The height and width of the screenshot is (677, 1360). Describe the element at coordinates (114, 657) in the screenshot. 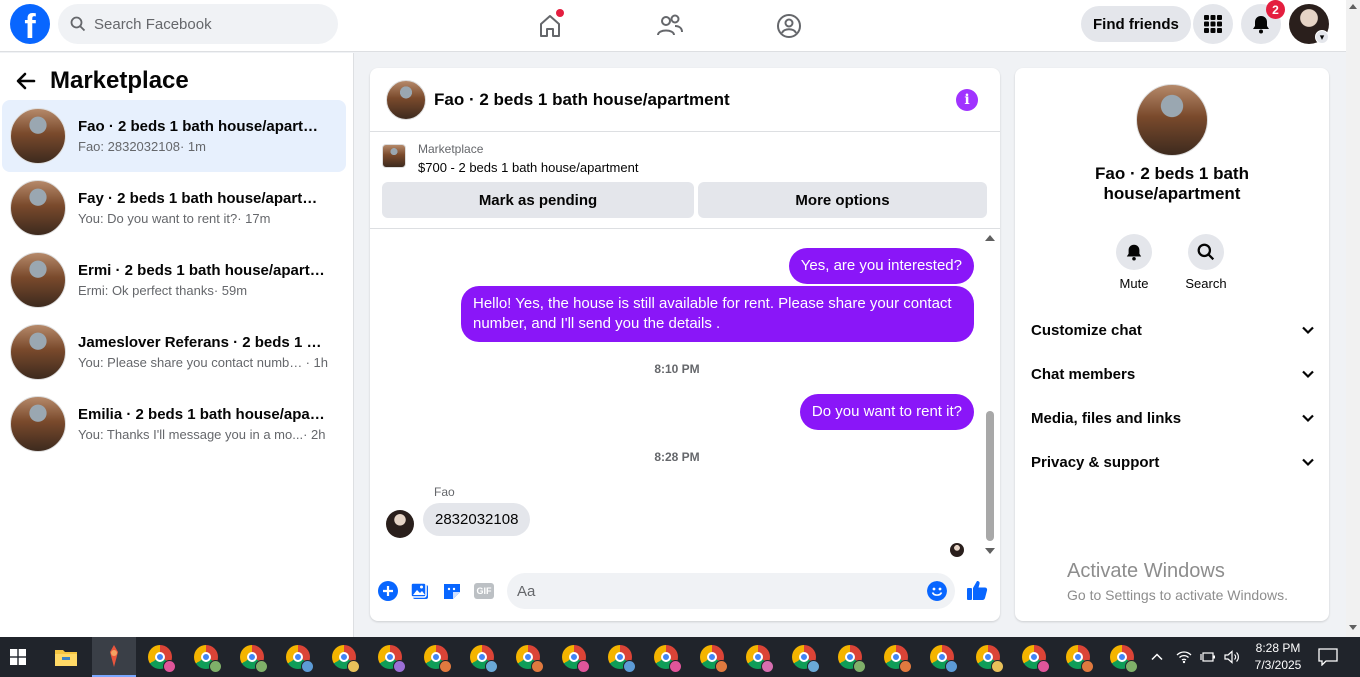

I see `taskbar-app-pinned` at that location.